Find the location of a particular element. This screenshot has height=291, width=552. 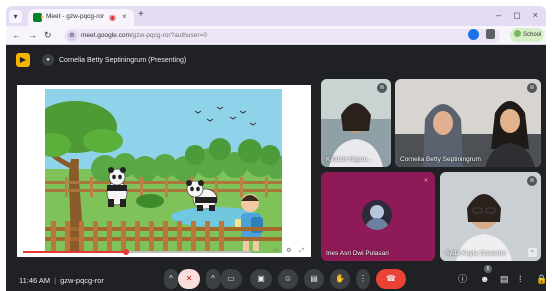

meet-favicon-icon is located at coordinates (38, 17).